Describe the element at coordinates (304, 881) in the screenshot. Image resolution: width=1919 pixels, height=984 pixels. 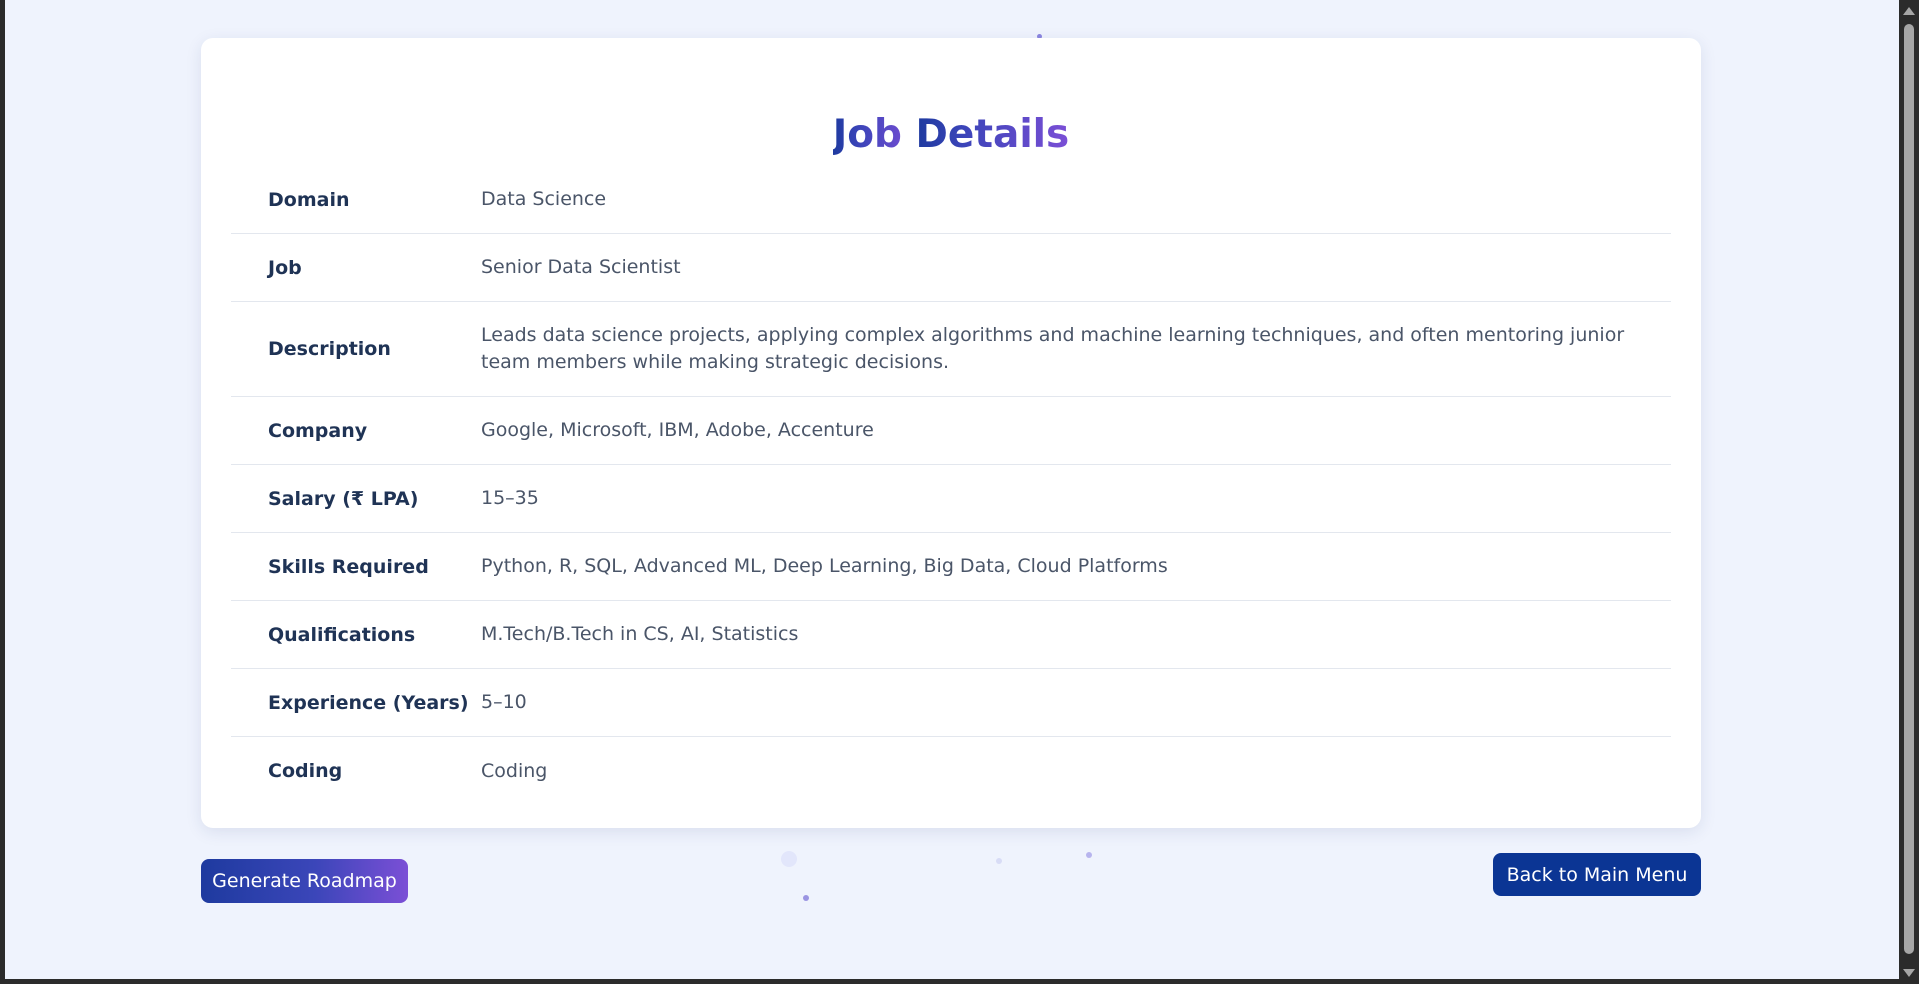
I see `generate-roadmap-button: Generate Roadmap` at that location.